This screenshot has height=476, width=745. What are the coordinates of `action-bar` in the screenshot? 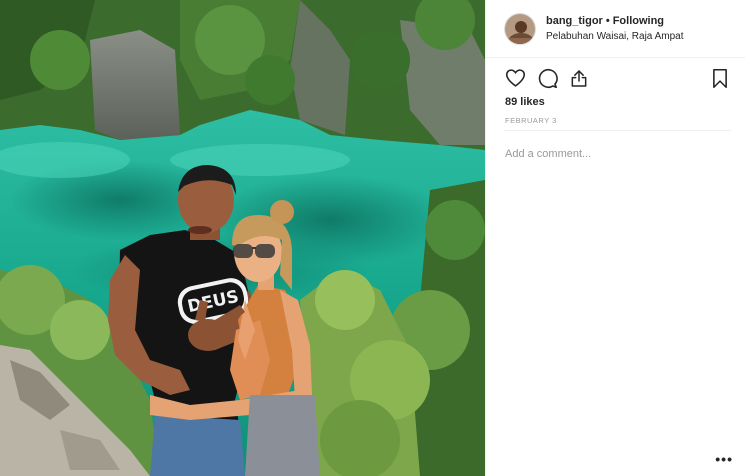 It's located at (615, 78).